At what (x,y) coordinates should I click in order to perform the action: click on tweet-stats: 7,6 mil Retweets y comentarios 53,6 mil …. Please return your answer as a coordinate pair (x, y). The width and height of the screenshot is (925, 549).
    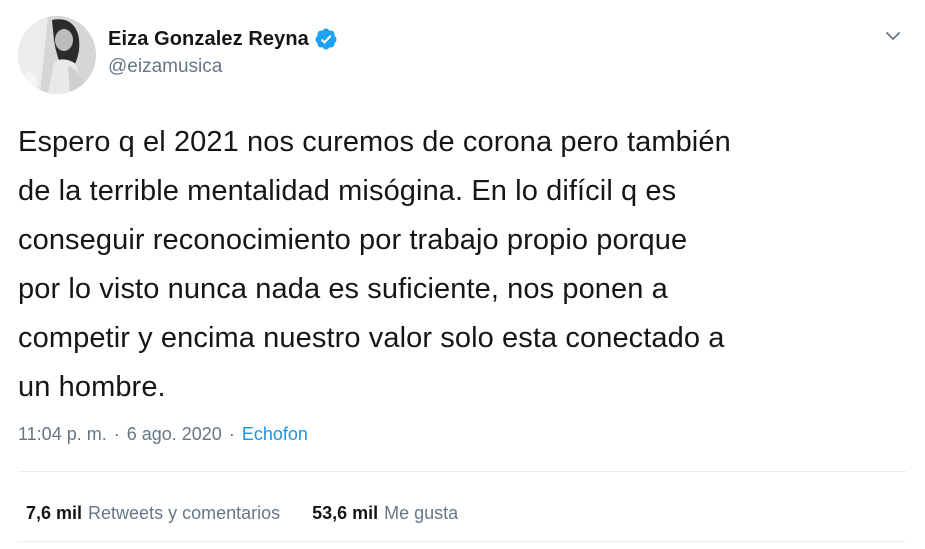
    Looking at the image, I should click on (242, 513).